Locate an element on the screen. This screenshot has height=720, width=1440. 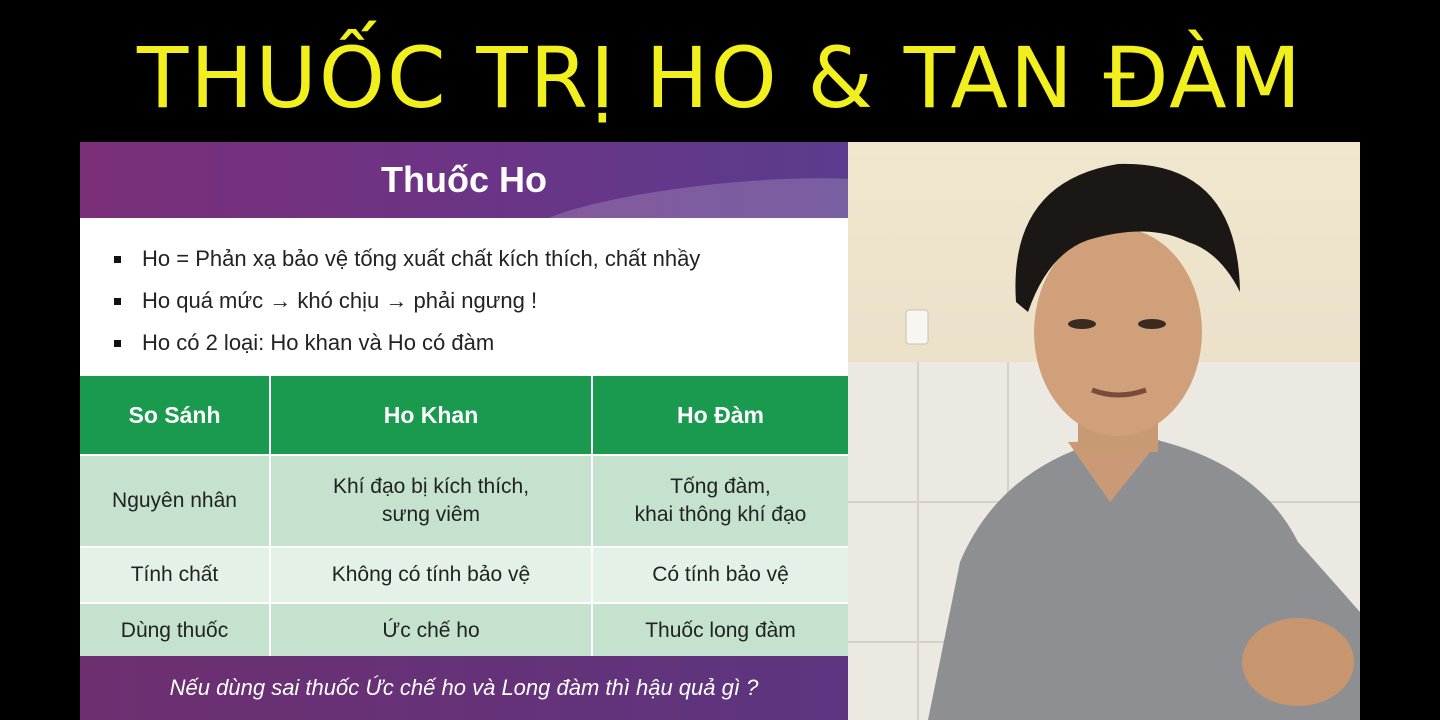
table-header-row: So Sánh Ho Khan Ho Đàm is located at coordinates (464, 415).